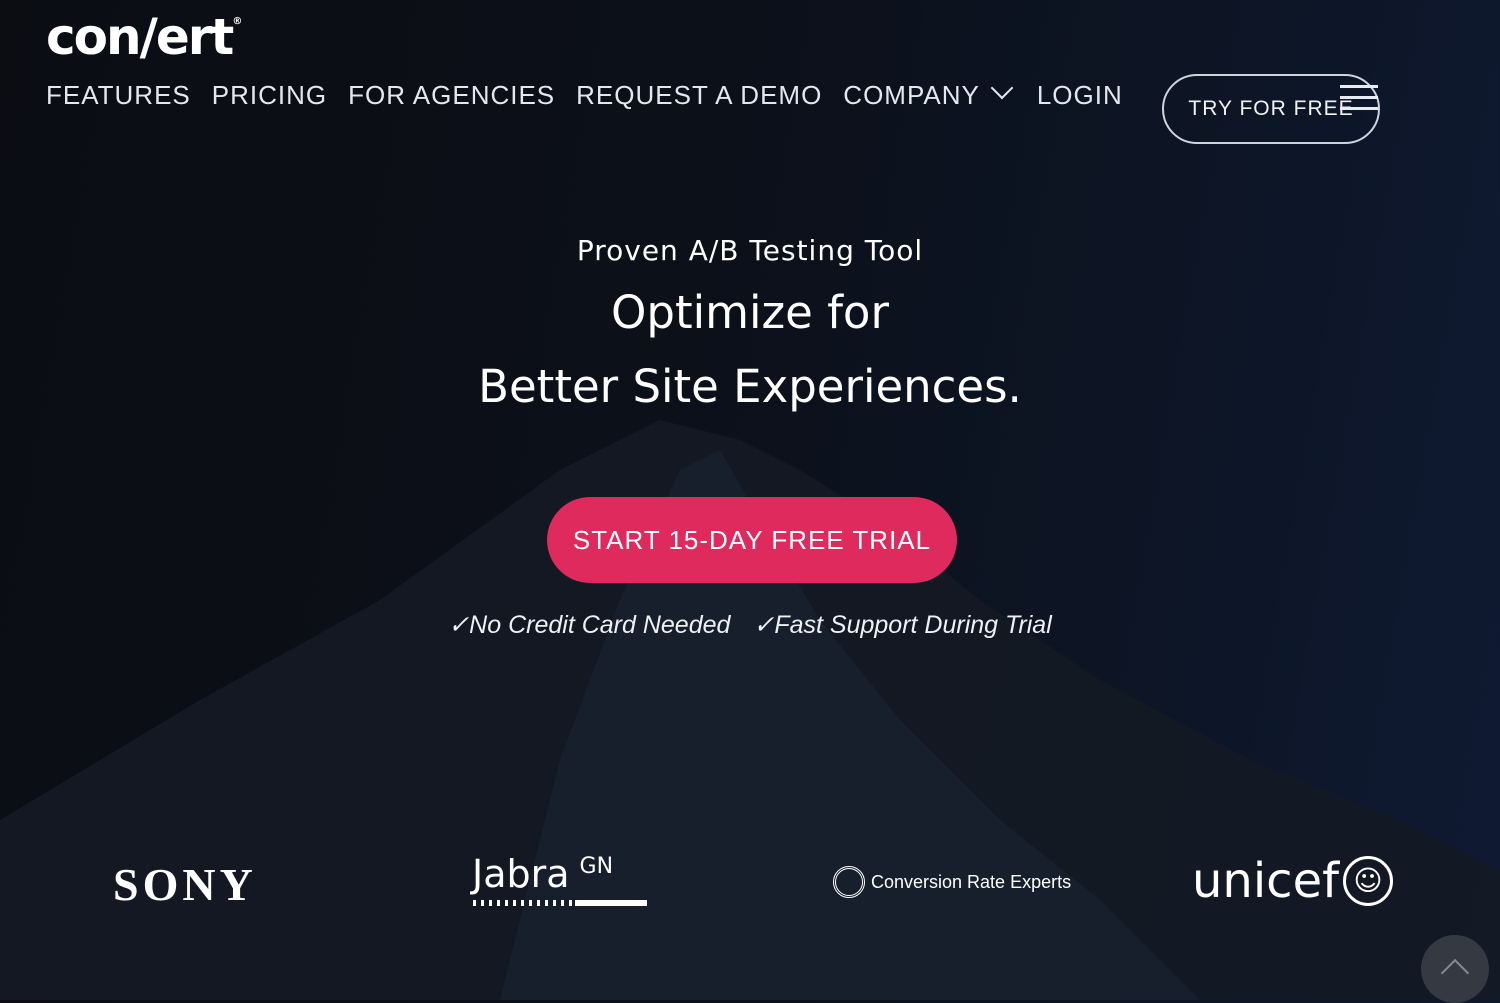 The width and height of the screenshot is (1500, 1003). Describe the element at coordinates (952, 882) in the screenshot. I see `conversion-rate-experts-logo: Conversion Rate Experts` at that location.